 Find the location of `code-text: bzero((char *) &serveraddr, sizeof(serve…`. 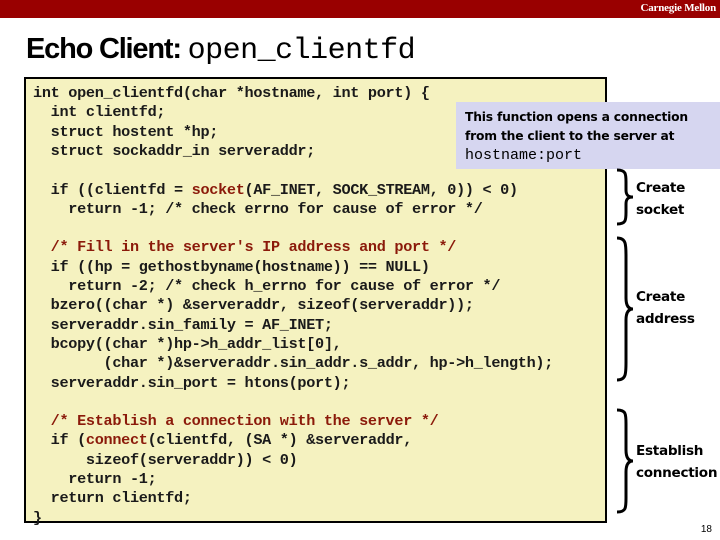

code-text: bzero((char *) &serveraddr, sizeof(serve… is located at coordinates (253, 305).